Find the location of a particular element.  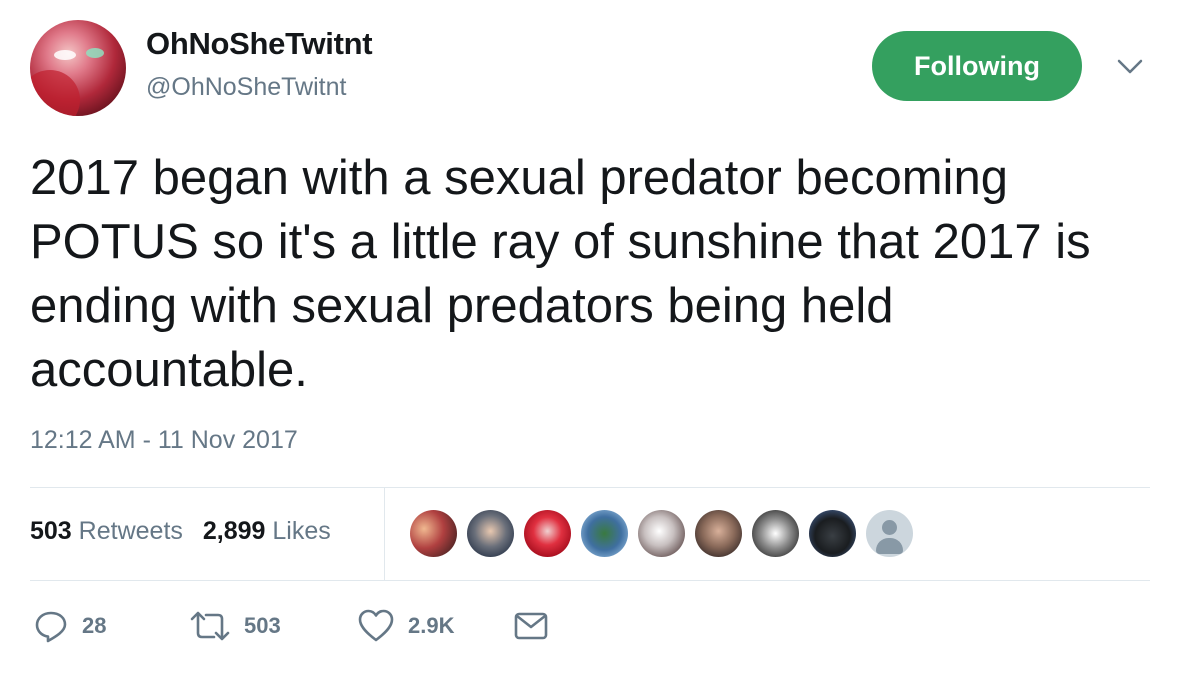

reply-count: 28 is located at coordinates (94, 625).